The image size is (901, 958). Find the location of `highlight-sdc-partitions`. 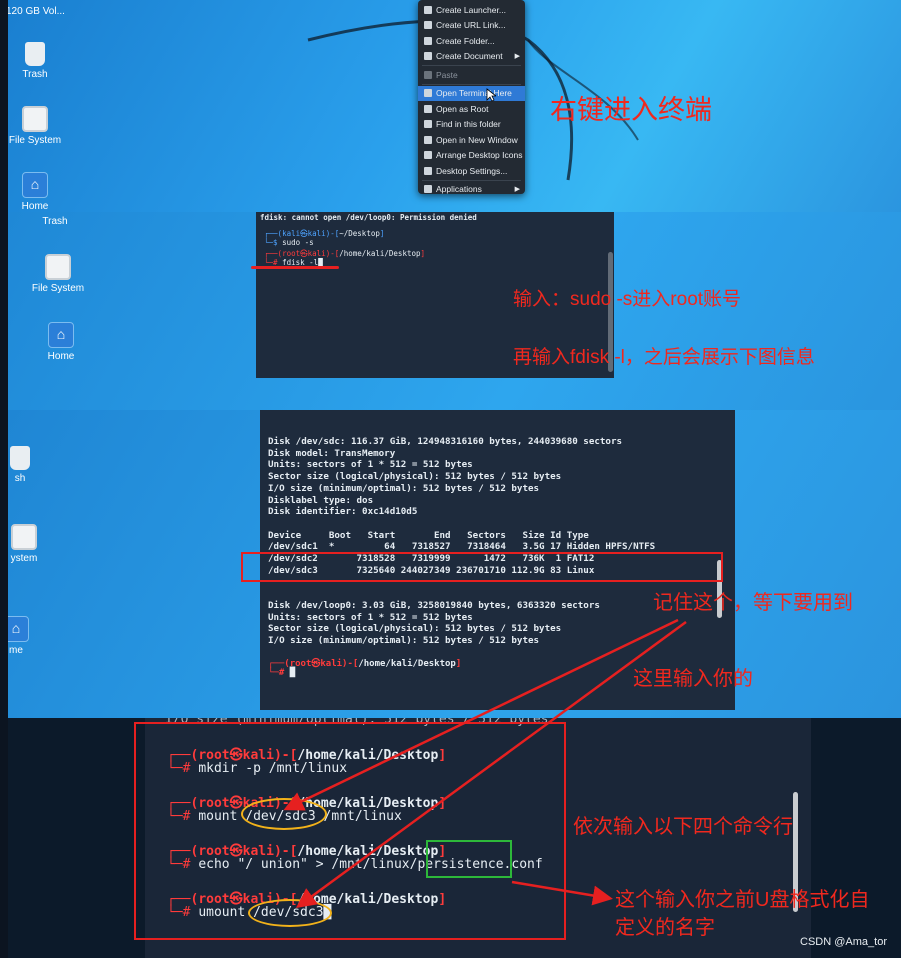

highlight-sdc-partitions is located at coordinates (482, 567).